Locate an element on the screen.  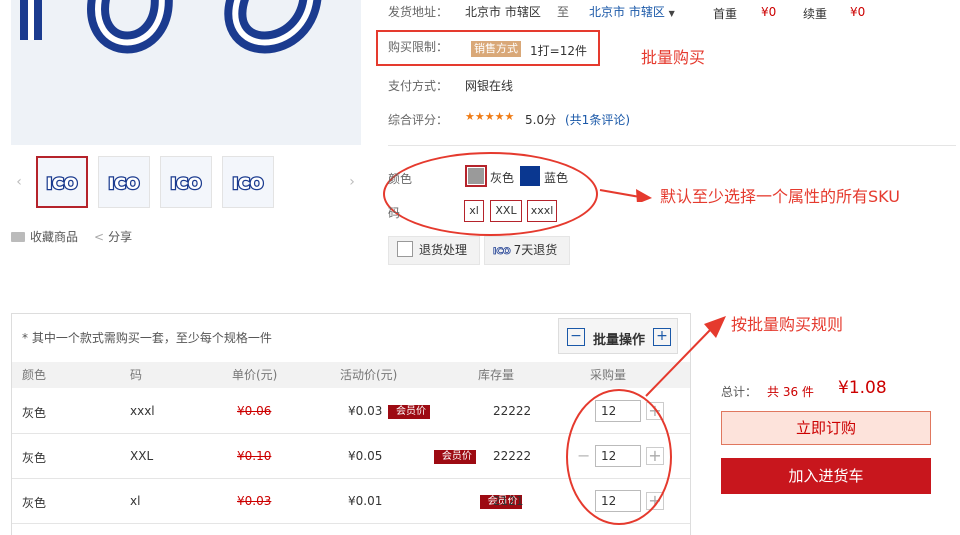
annotation-default-sku: 默认至少选择一个属性的所有SKU is located at coordinates (780, 196).